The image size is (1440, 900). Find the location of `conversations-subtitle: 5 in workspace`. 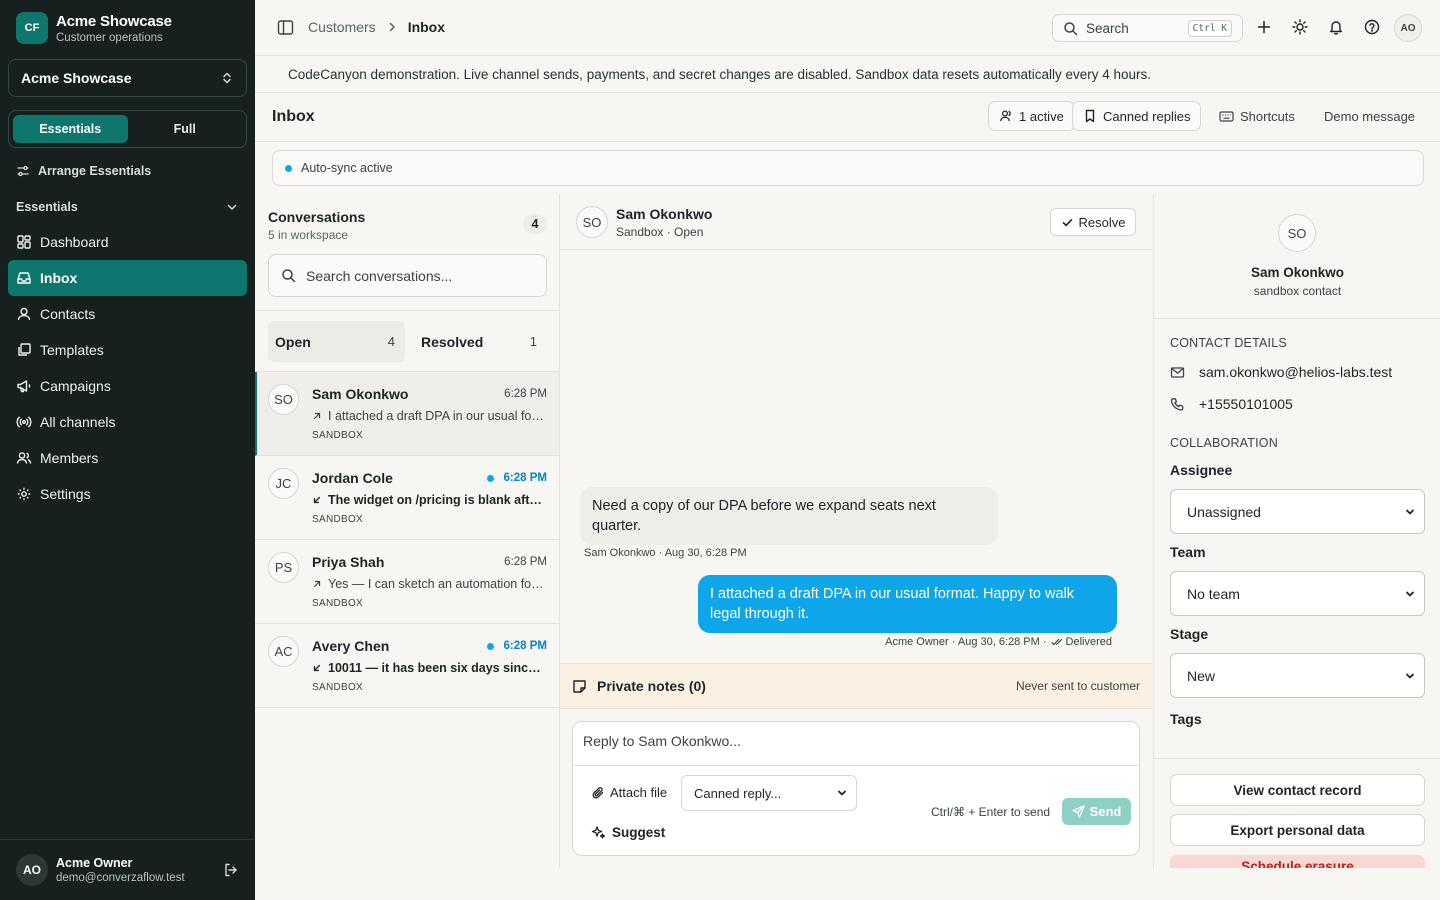

conversations-subtitle: 5 in workspace is located at coordinates (308, 235).